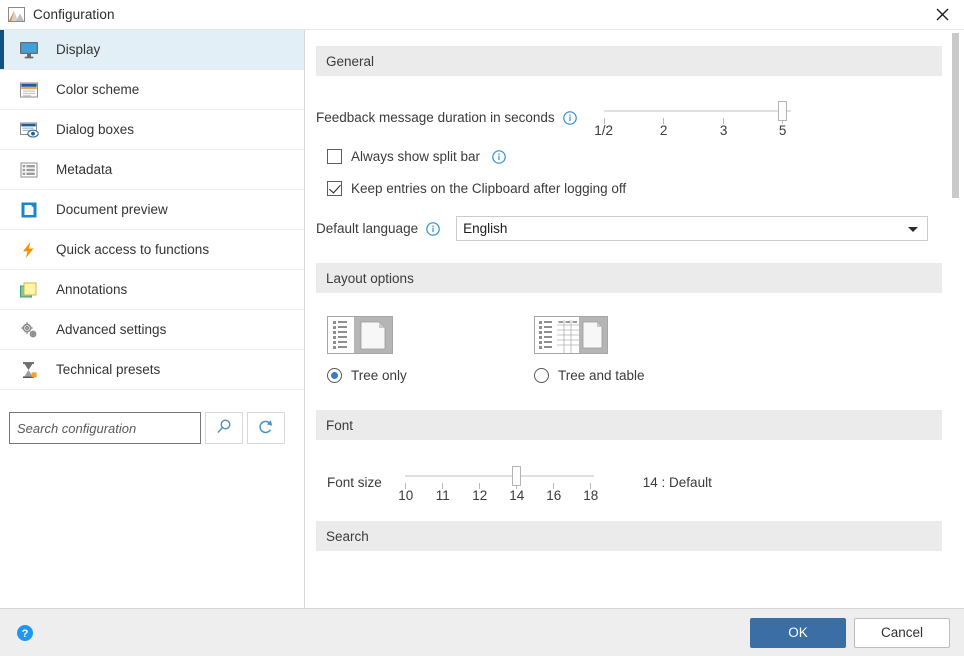  What do you see at coordinates (482, 14) in the screenshot?
I see `title-bar: Configuration` at bounding box center [482, 14].